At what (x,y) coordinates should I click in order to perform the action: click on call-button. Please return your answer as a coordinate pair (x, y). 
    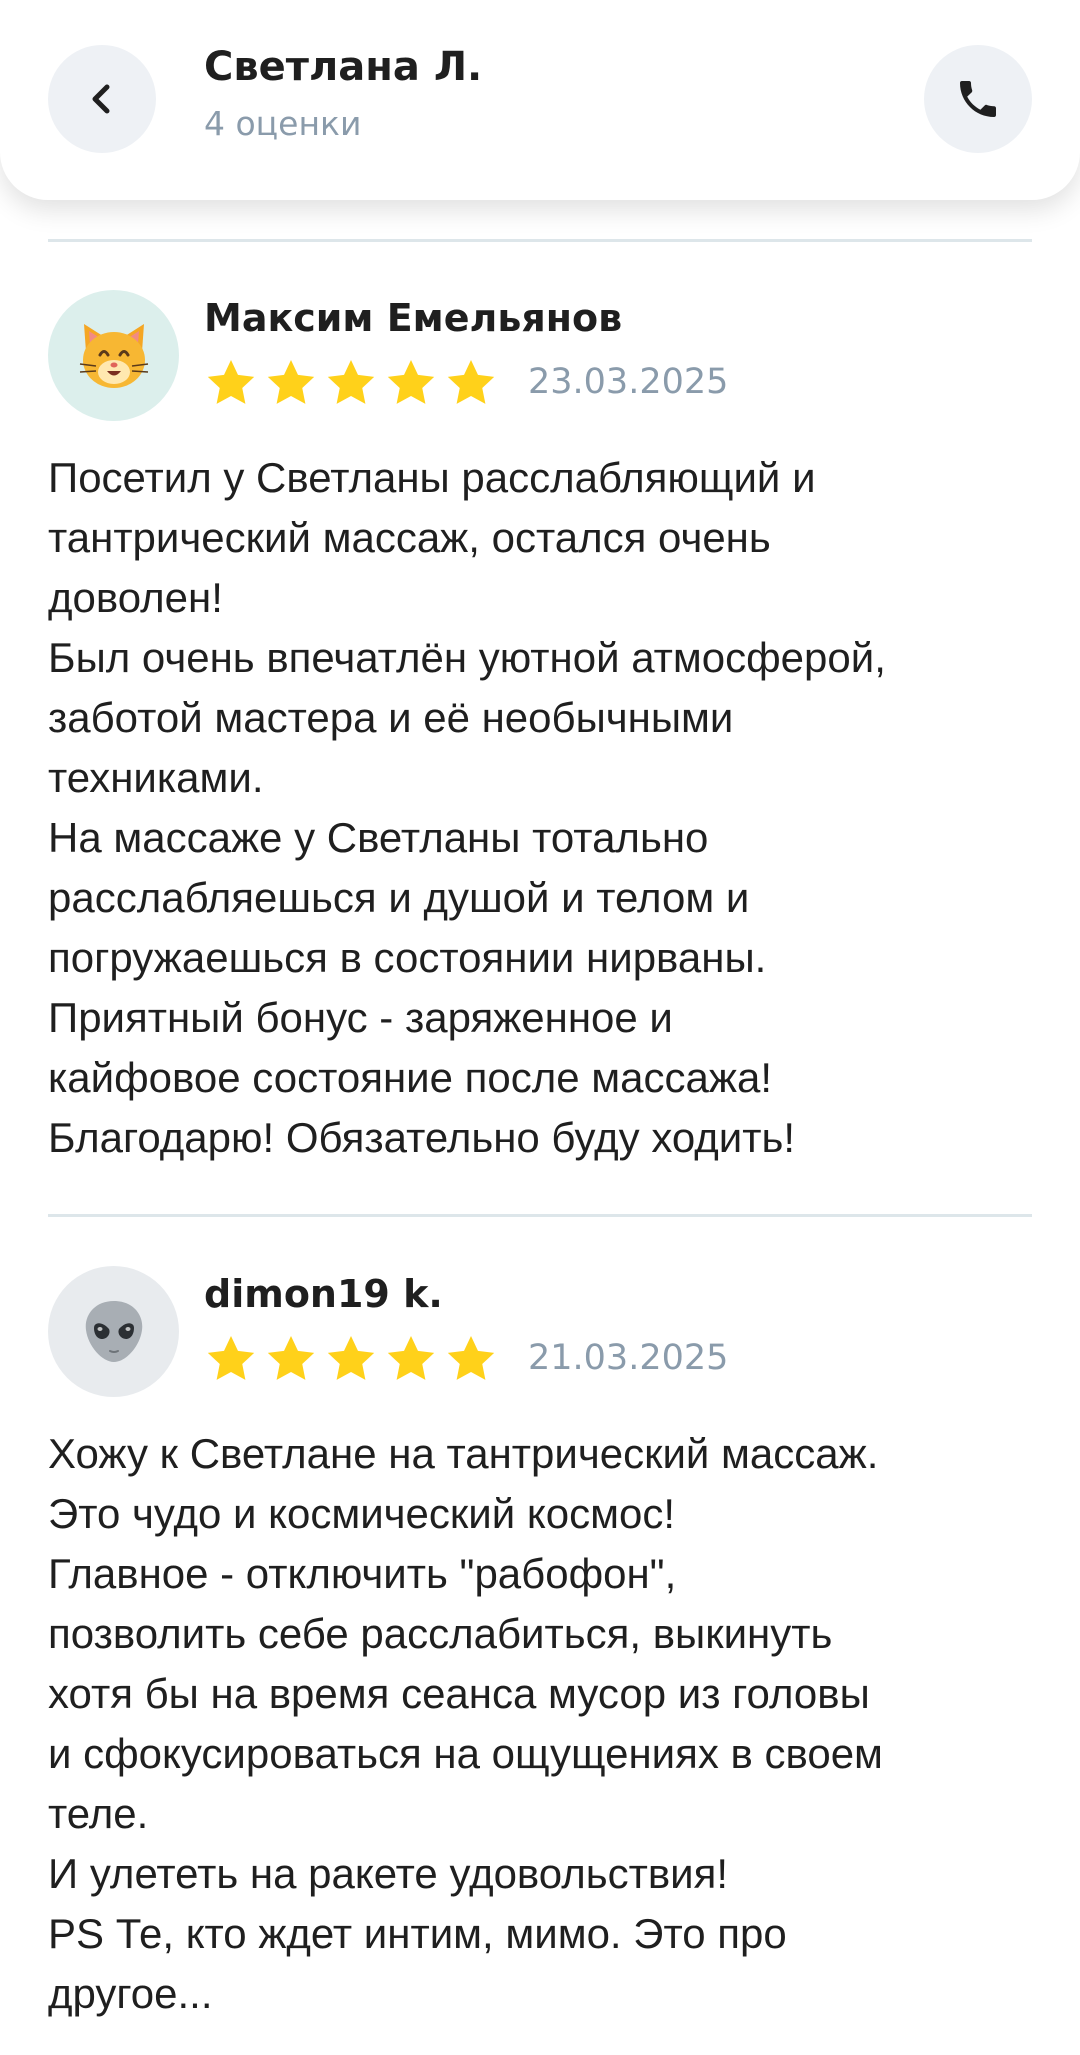
    Looking at the image, I should click on (978, 99).